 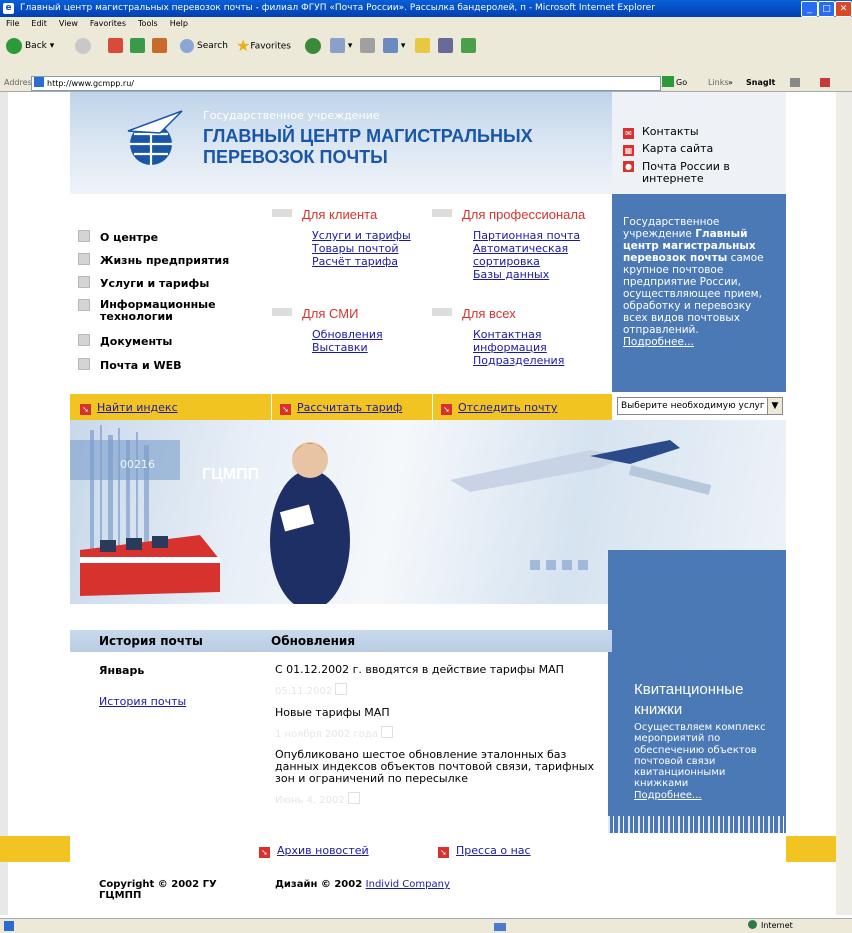 What do you see at coordinates (125, 341) in the screenshot?
I see `menu-documents: Документы` at bounding box center [125, 341].